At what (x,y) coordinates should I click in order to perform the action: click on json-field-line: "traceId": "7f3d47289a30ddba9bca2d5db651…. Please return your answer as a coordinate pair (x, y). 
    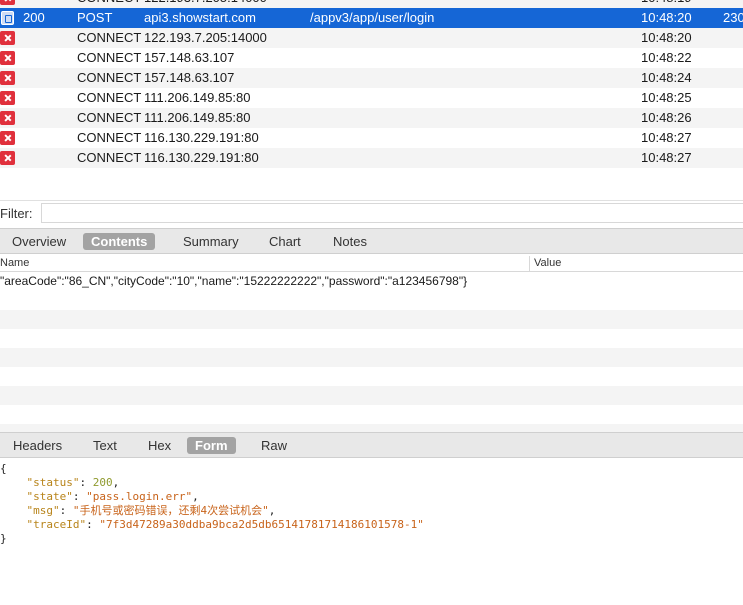
    Looking at the image, I should click on (225, 524).